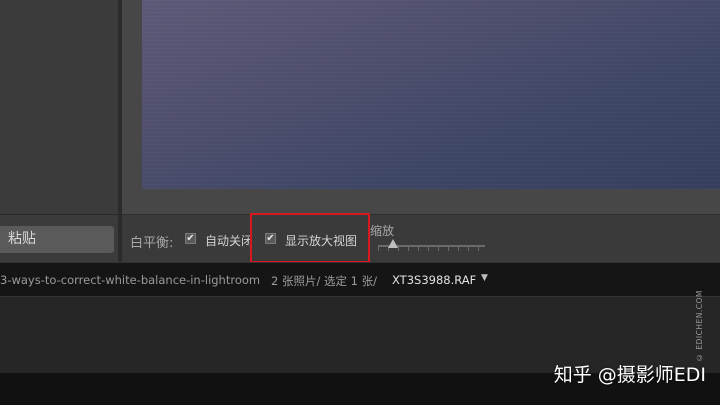 The height and width of the screenshot is (405, 720). Describe the element at coordinates (393, 243) in the screenshot. I see `zoom-slider-thumb` at that location.